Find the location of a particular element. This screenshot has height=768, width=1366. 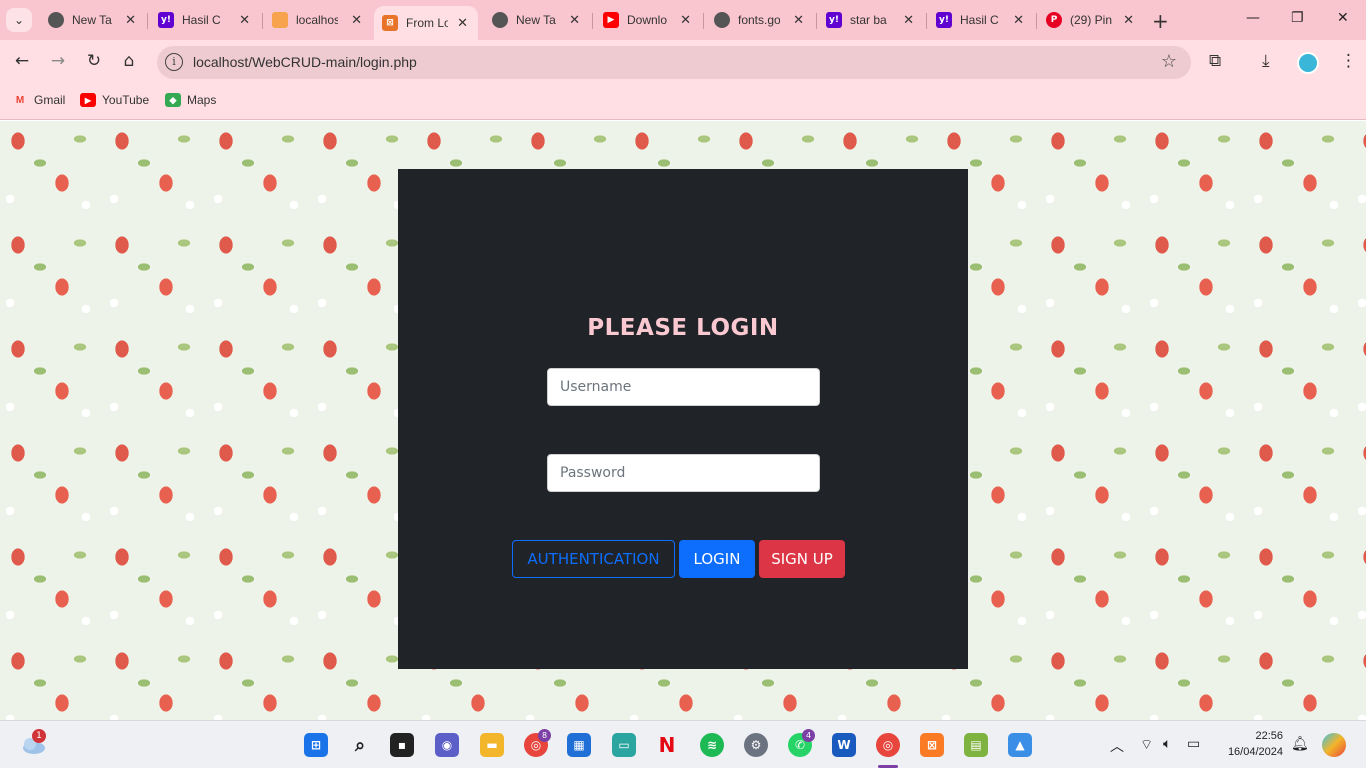

task-view-icon: ▪ is located at coordinates (402, 745).